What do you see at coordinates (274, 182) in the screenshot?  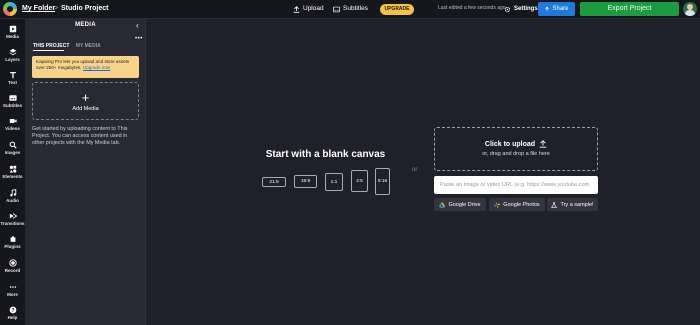 I see `ratio-21-9-button: 21:9` at bounding box center [274, 182].